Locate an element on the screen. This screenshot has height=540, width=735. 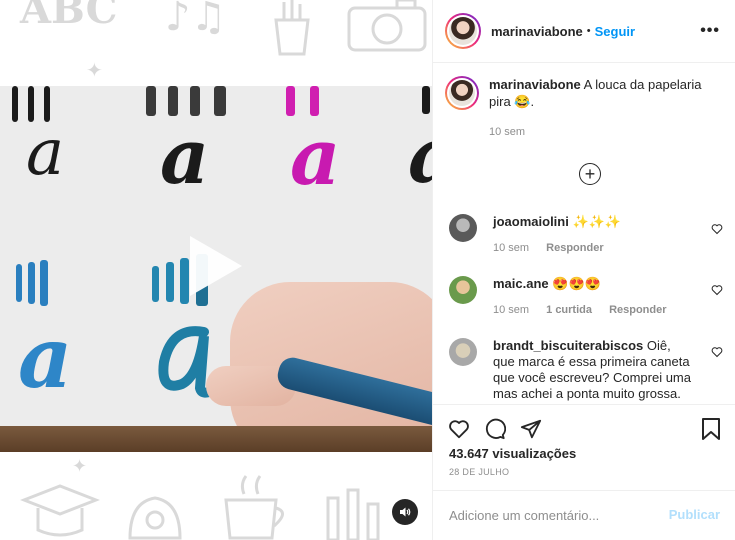
doodle-pencil-cup-icon is located at coordinates (292, 28).